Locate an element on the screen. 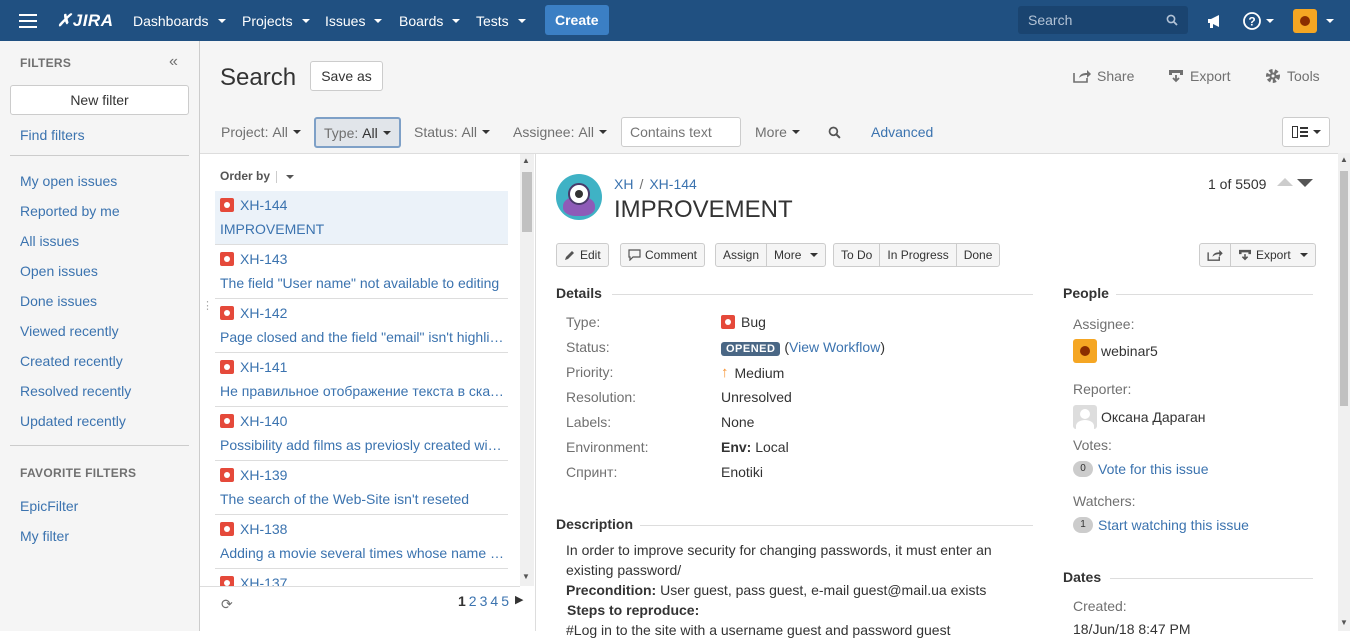  assign-button: Assign is located at coordinates (742, 255).